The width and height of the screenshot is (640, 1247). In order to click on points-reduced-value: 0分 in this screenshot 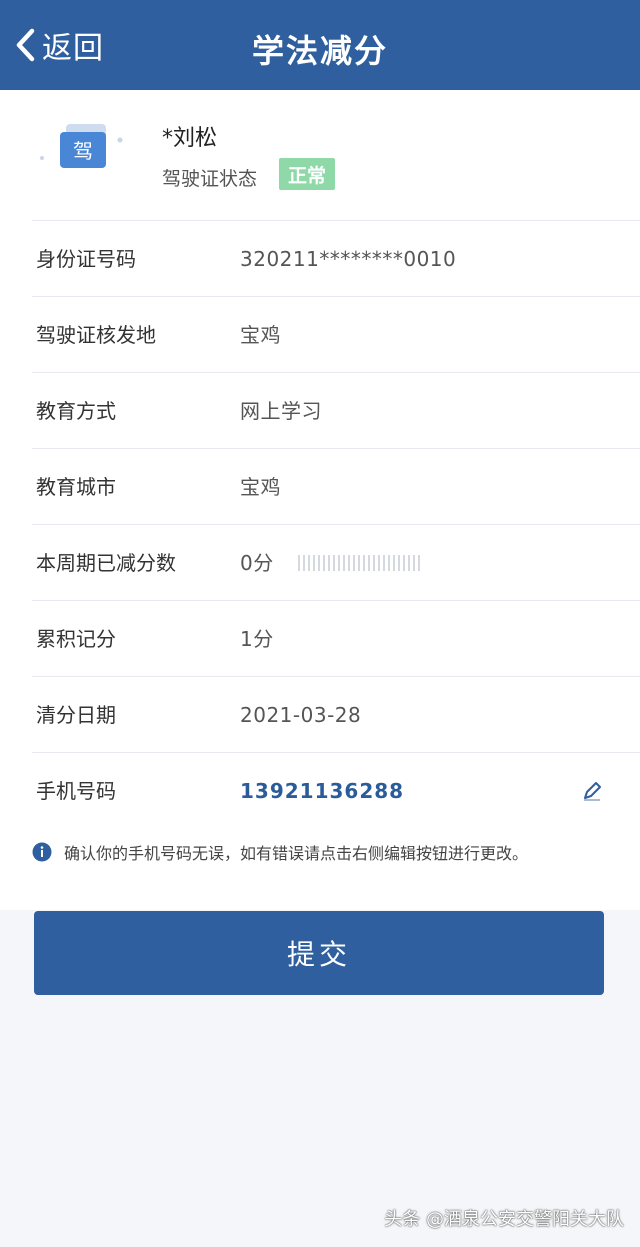, I will do `click(257, 563)`.